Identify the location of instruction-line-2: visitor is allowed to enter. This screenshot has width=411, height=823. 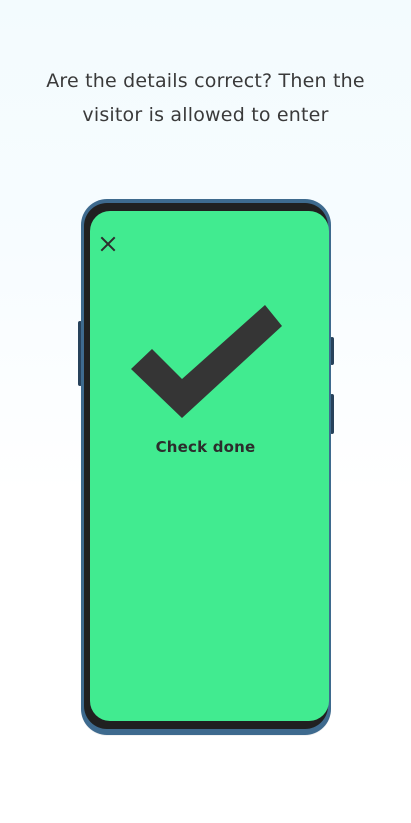
(205, 115).